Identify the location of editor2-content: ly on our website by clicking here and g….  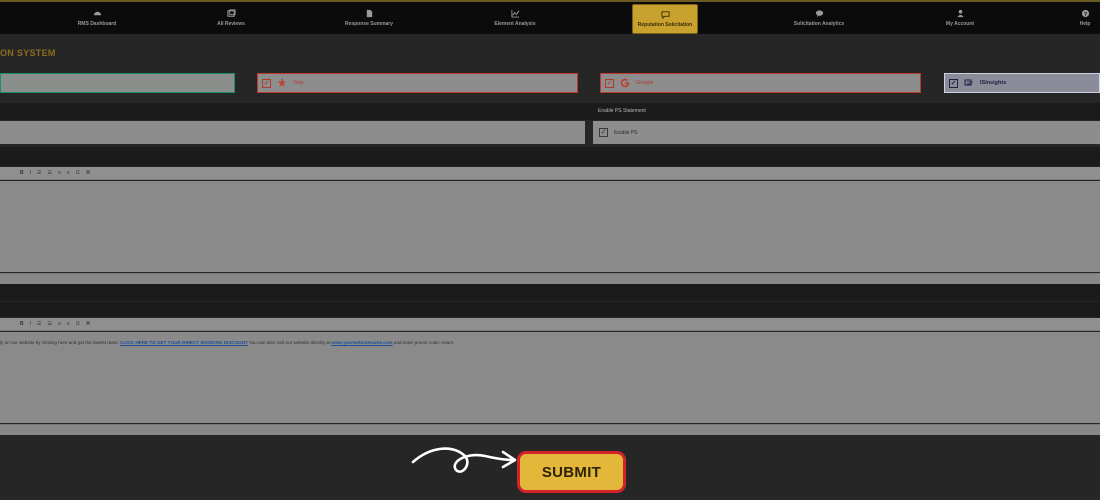
(226, 342).